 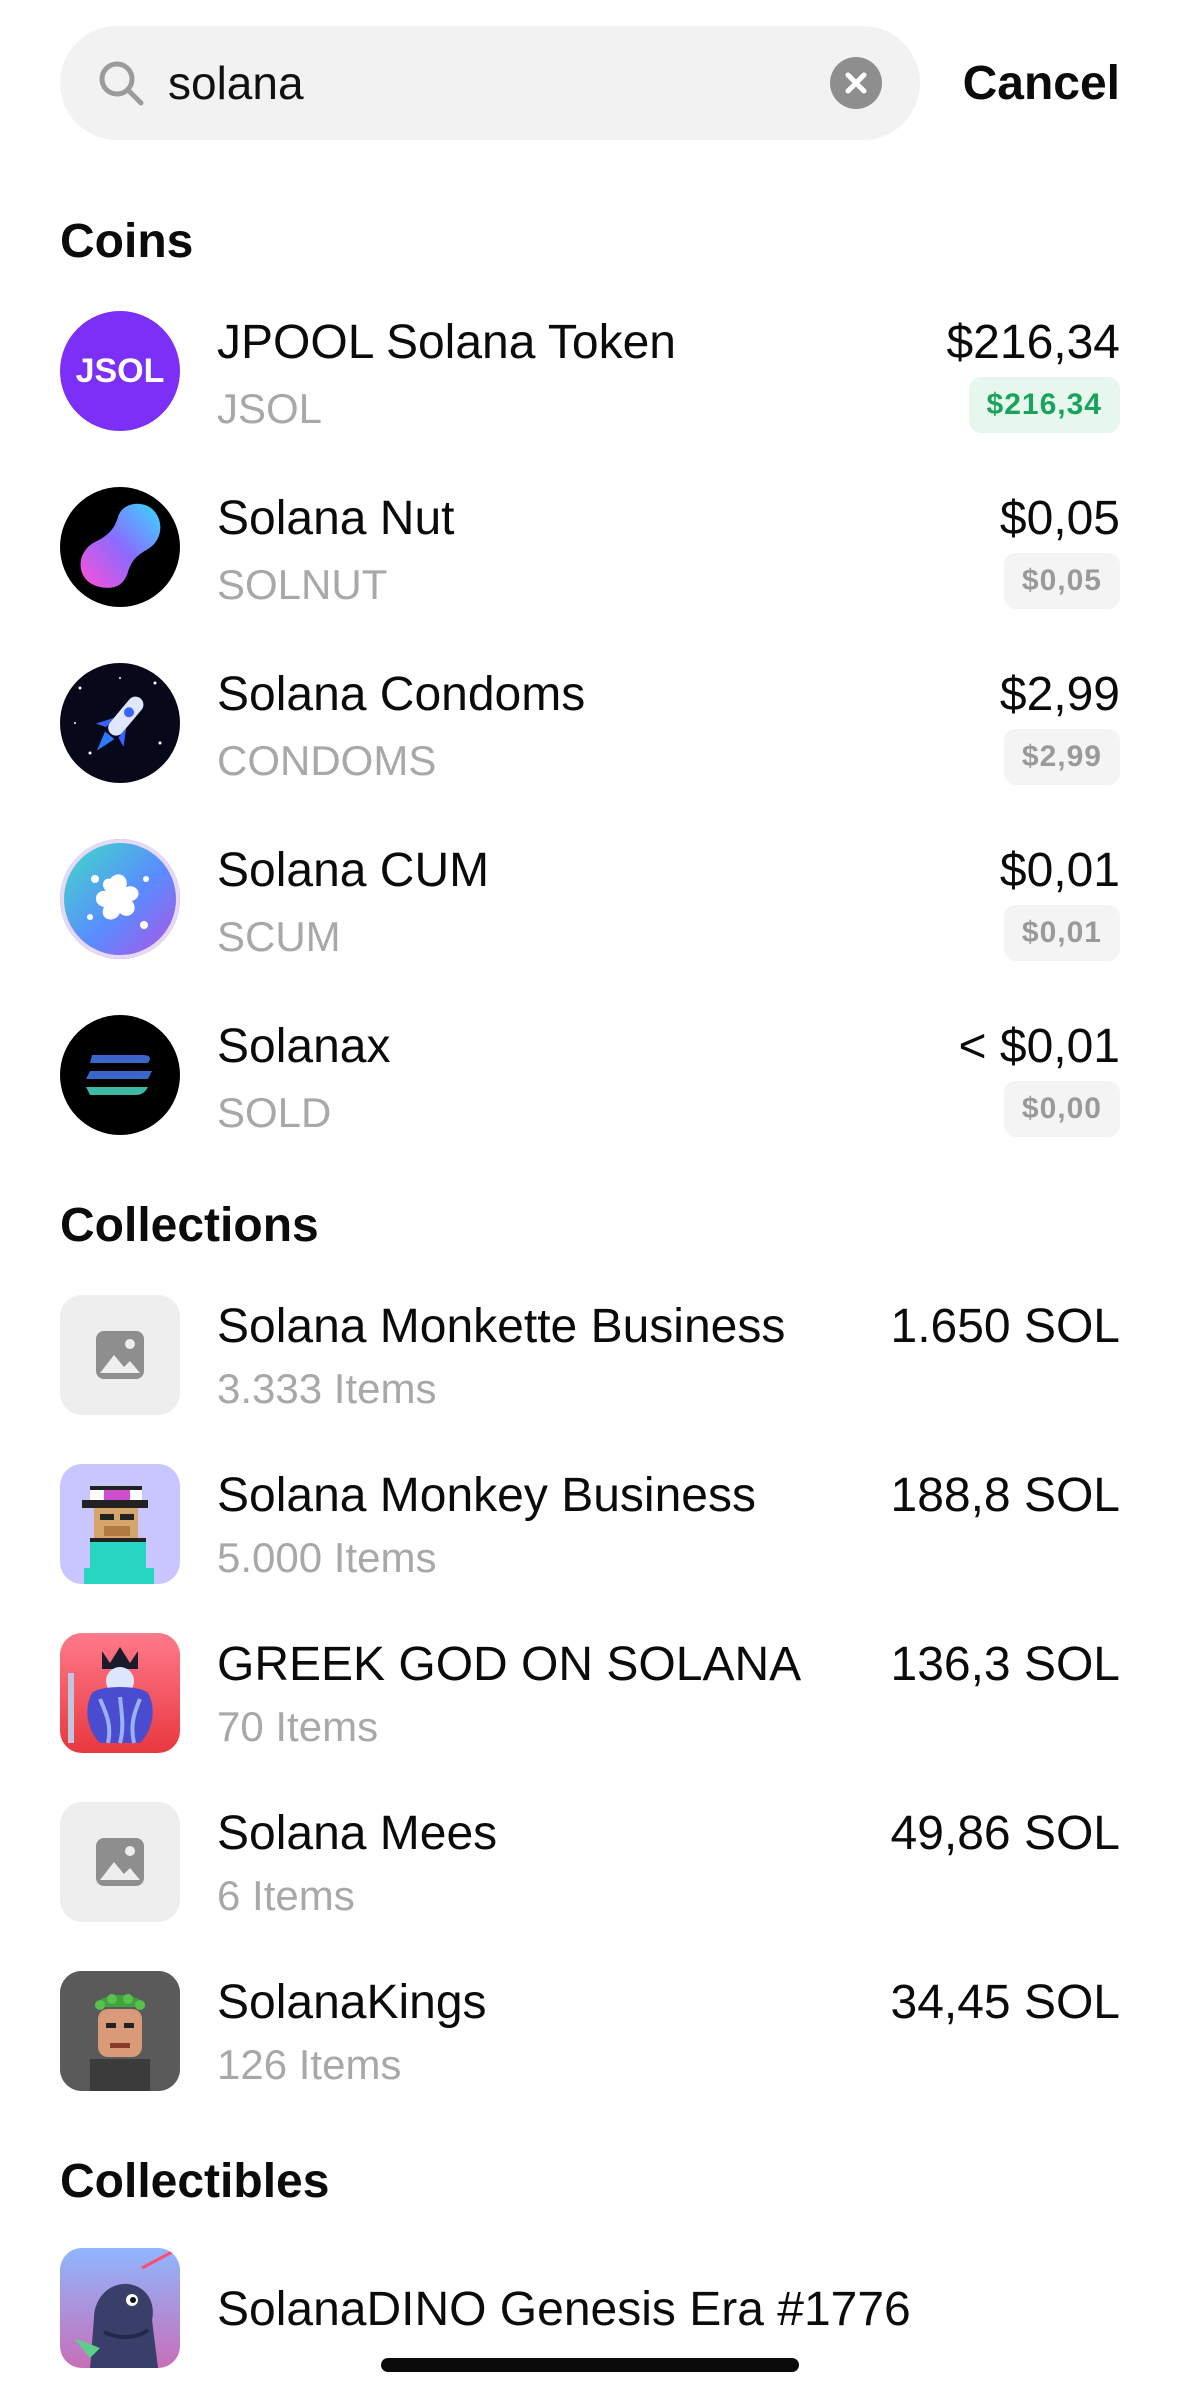 I want to click on clear-search-button, so click(x=856, y=83).